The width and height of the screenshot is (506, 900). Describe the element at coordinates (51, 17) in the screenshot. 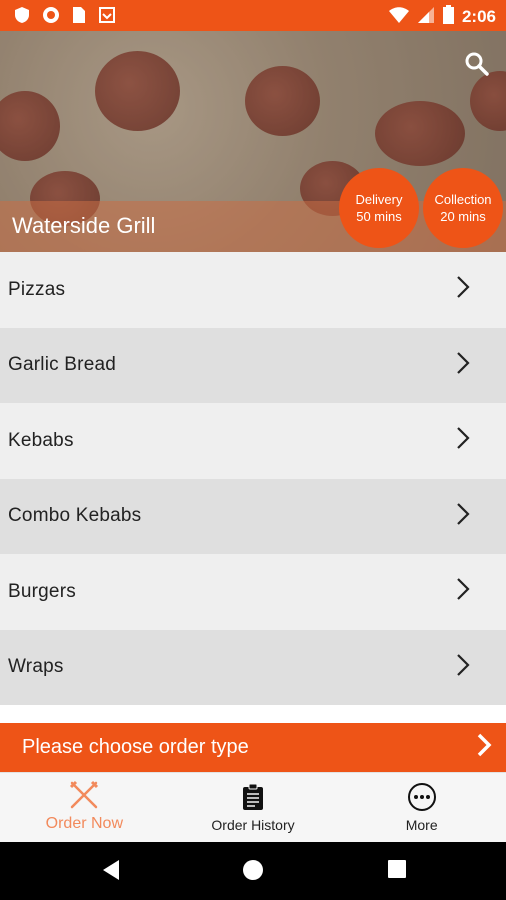

I see `record-icon` at that location.